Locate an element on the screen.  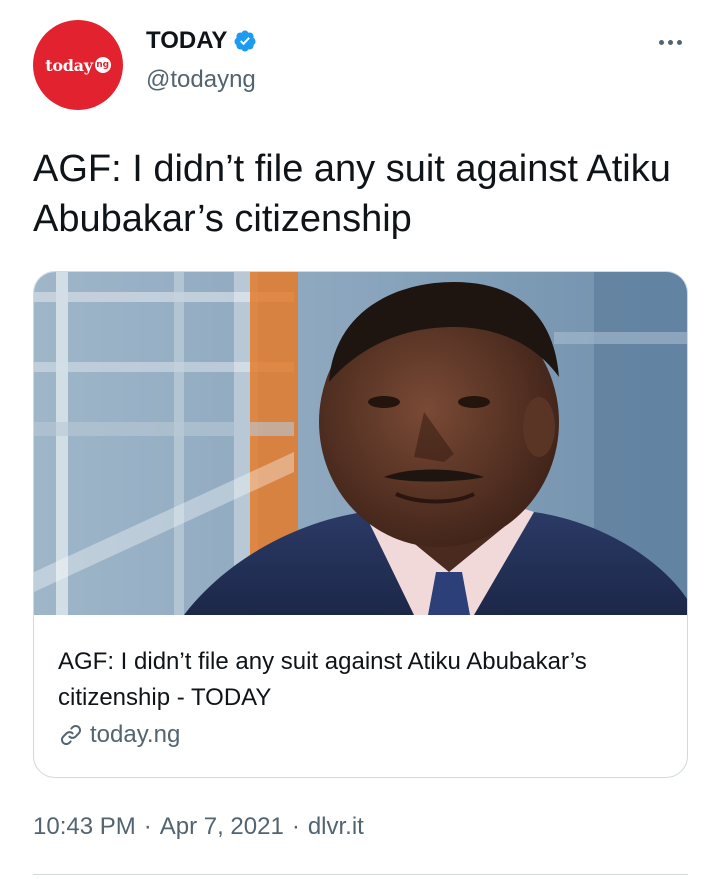
card-domain: today.ng is located at coordinates (119, 735).